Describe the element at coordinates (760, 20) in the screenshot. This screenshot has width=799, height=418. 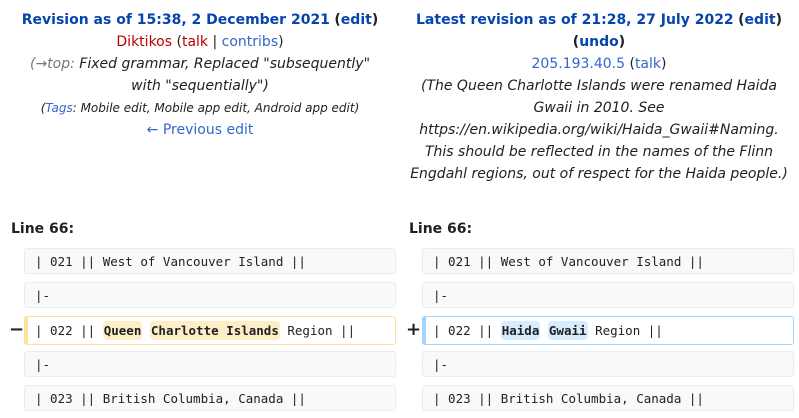
I see `new-edit-link: edit` at that location.